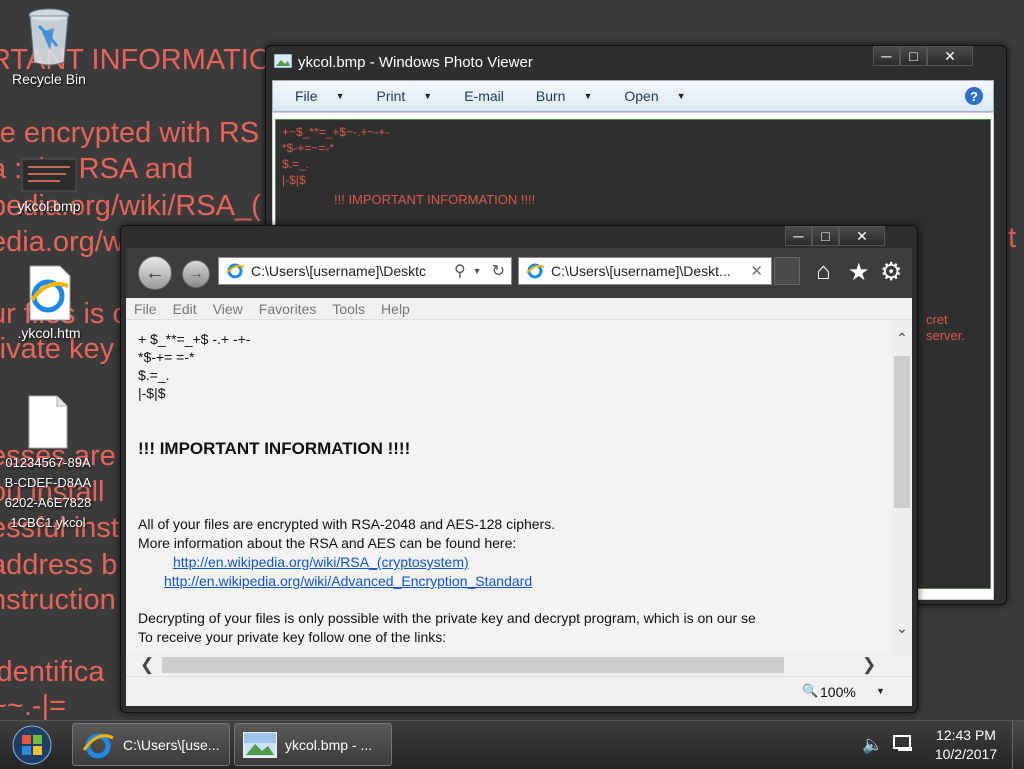  What do you see at coordinates (33, 705) in the screenshot?
I see `wallpaper-text: ~~.-|=` at bounding box center [33, 705].